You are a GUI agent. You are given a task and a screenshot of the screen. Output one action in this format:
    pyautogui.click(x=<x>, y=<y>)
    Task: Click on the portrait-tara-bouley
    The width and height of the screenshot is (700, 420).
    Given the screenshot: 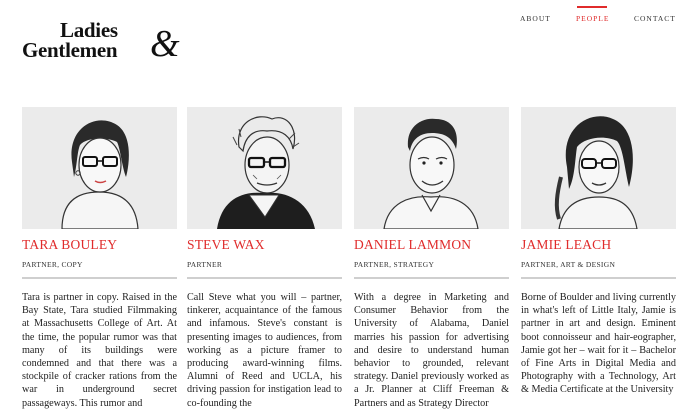 What is the action you would take?
    pyautogui.click(x=99, y=168)
    